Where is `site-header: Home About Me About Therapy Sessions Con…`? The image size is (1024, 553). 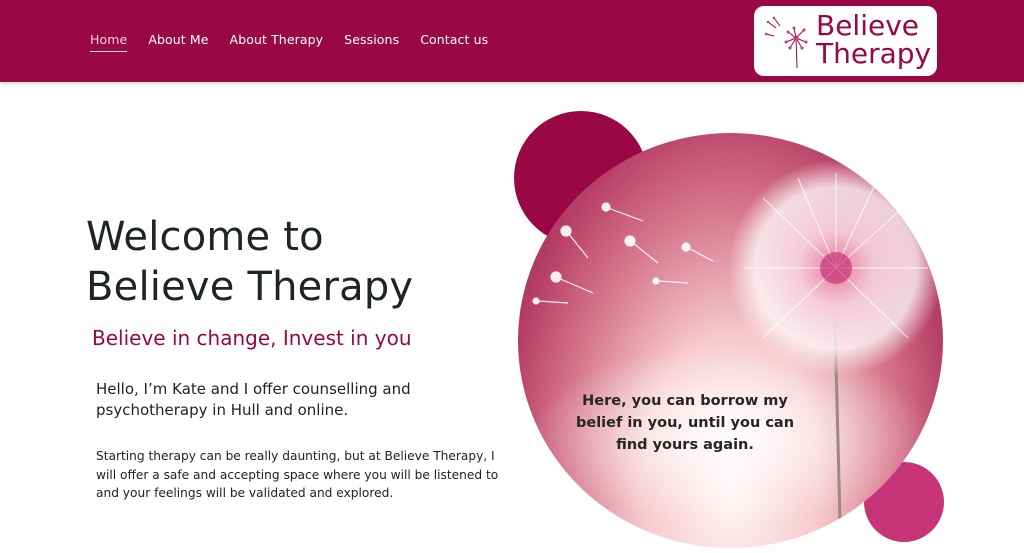 site-header: Home About Me About Therapy Sessions Con… is located at coordinates (512, 41).